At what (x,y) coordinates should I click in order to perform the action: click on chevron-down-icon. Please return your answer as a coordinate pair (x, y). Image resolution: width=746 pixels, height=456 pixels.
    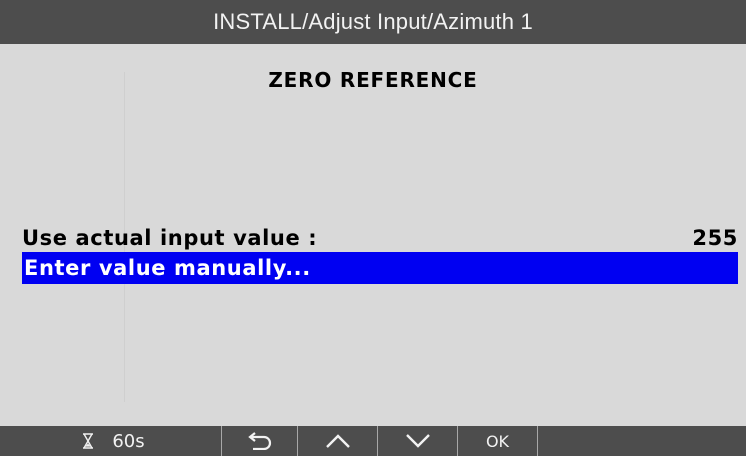
    Looking at the image, I should click on (418, 441).